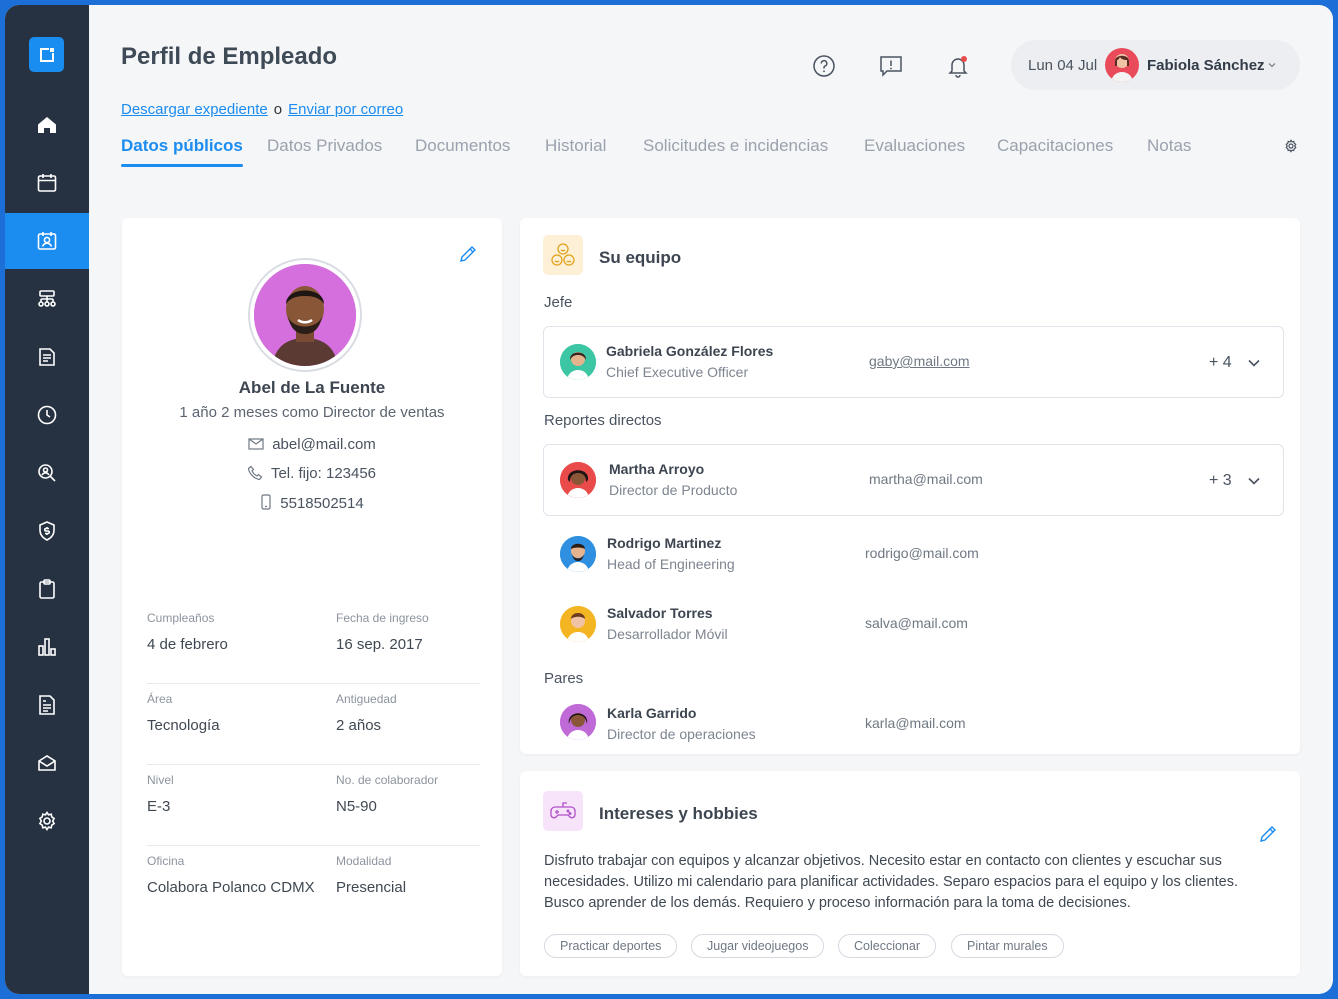 The image size is (1338, 999). I want to click on info-value: Colabora Polanco CDMX, so click(231, 887).